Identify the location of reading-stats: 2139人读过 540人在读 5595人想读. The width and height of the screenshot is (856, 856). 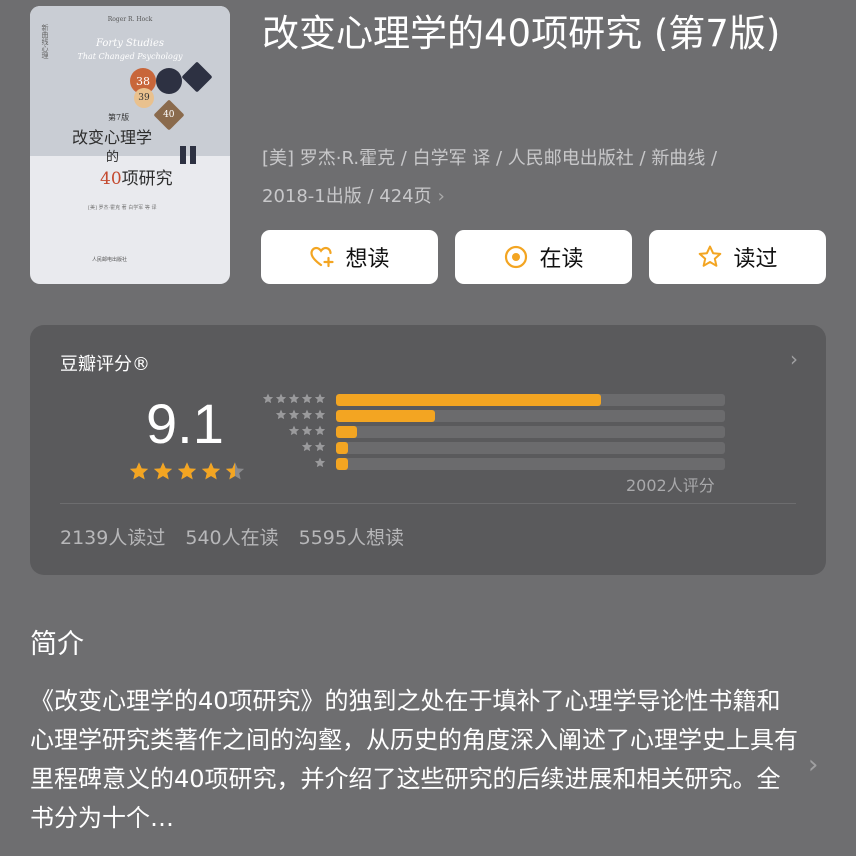
(232, 536).